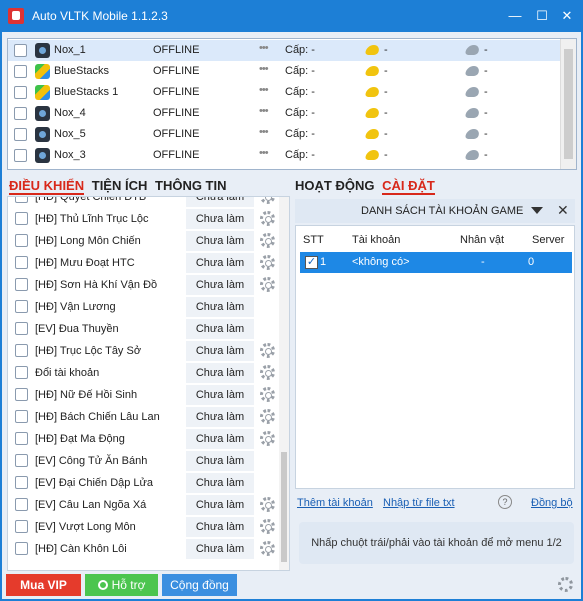 This screenshot has width=583, height=601. Describe the element at coordinates (542, 16) in the screenshot. I see `maximize-button: ☐` at that location.